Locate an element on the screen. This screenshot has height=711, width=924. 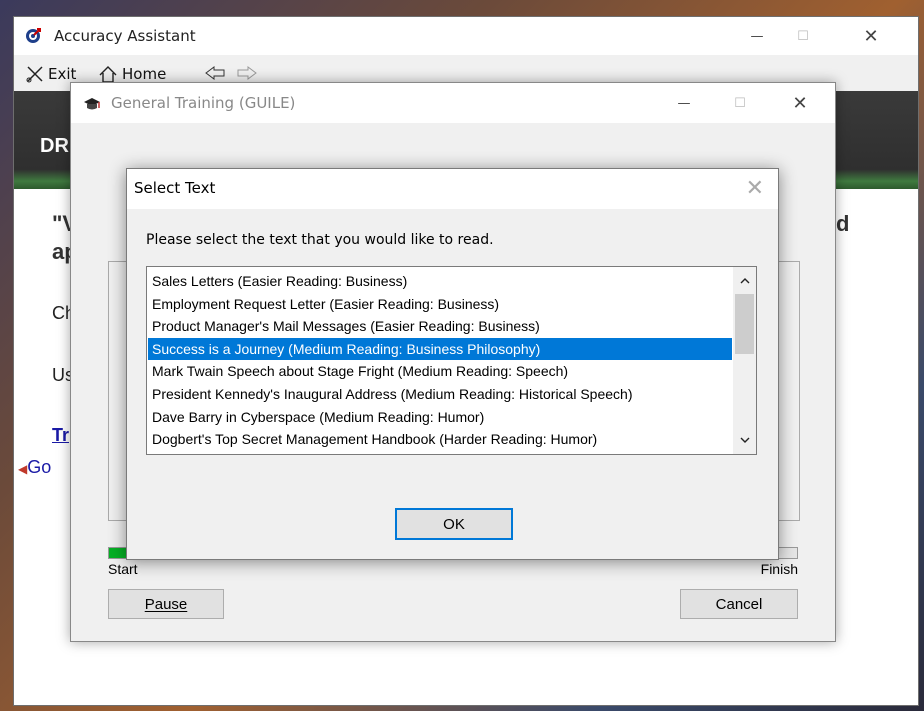
training-minimize-button: — is located at coordinates (684, 103).